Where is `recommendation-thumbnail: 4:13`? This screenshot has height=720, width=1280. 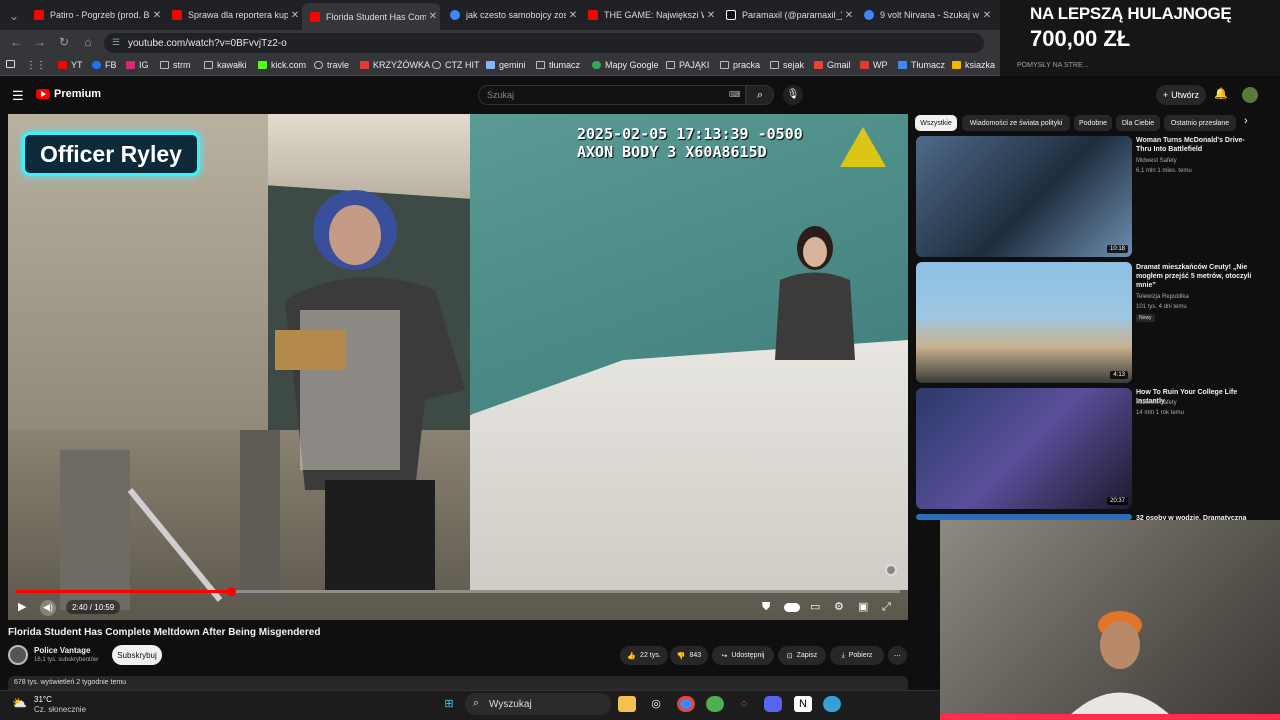 recommendation-thumbnail: 4:13 is located at coordinates (1024, 322).